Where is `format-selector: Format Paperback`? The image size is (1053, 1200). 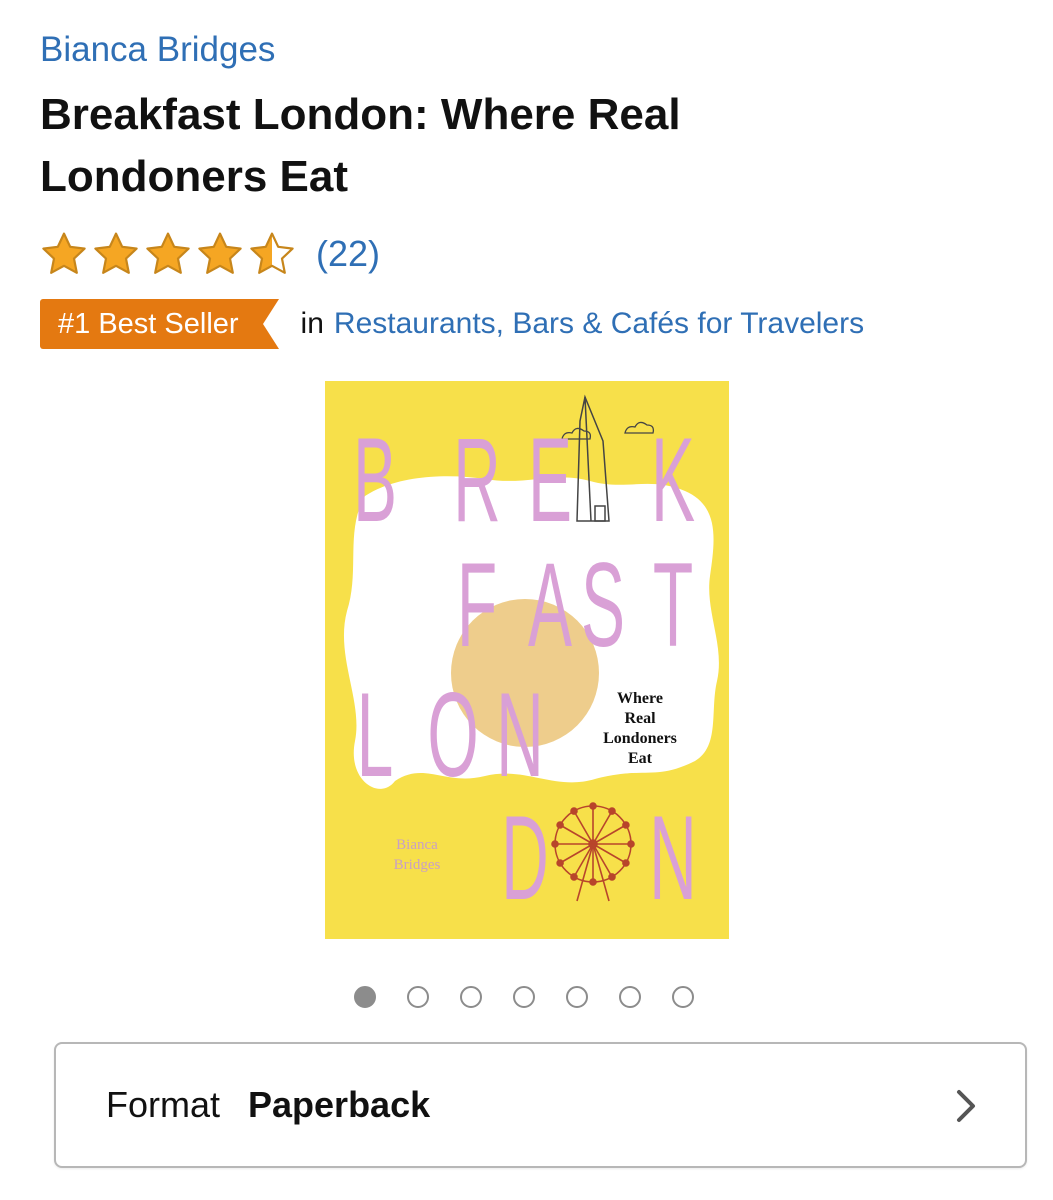 format-selector: Format Paperback is located at coordinates (540, 1105).